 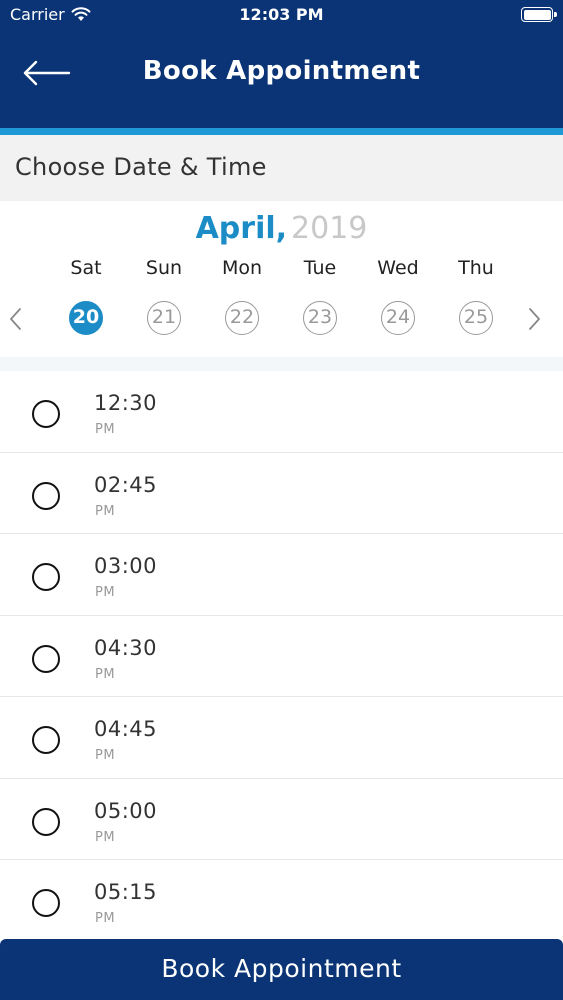 I want to click on day-column: Tue 23, so click(x=320, y=295).